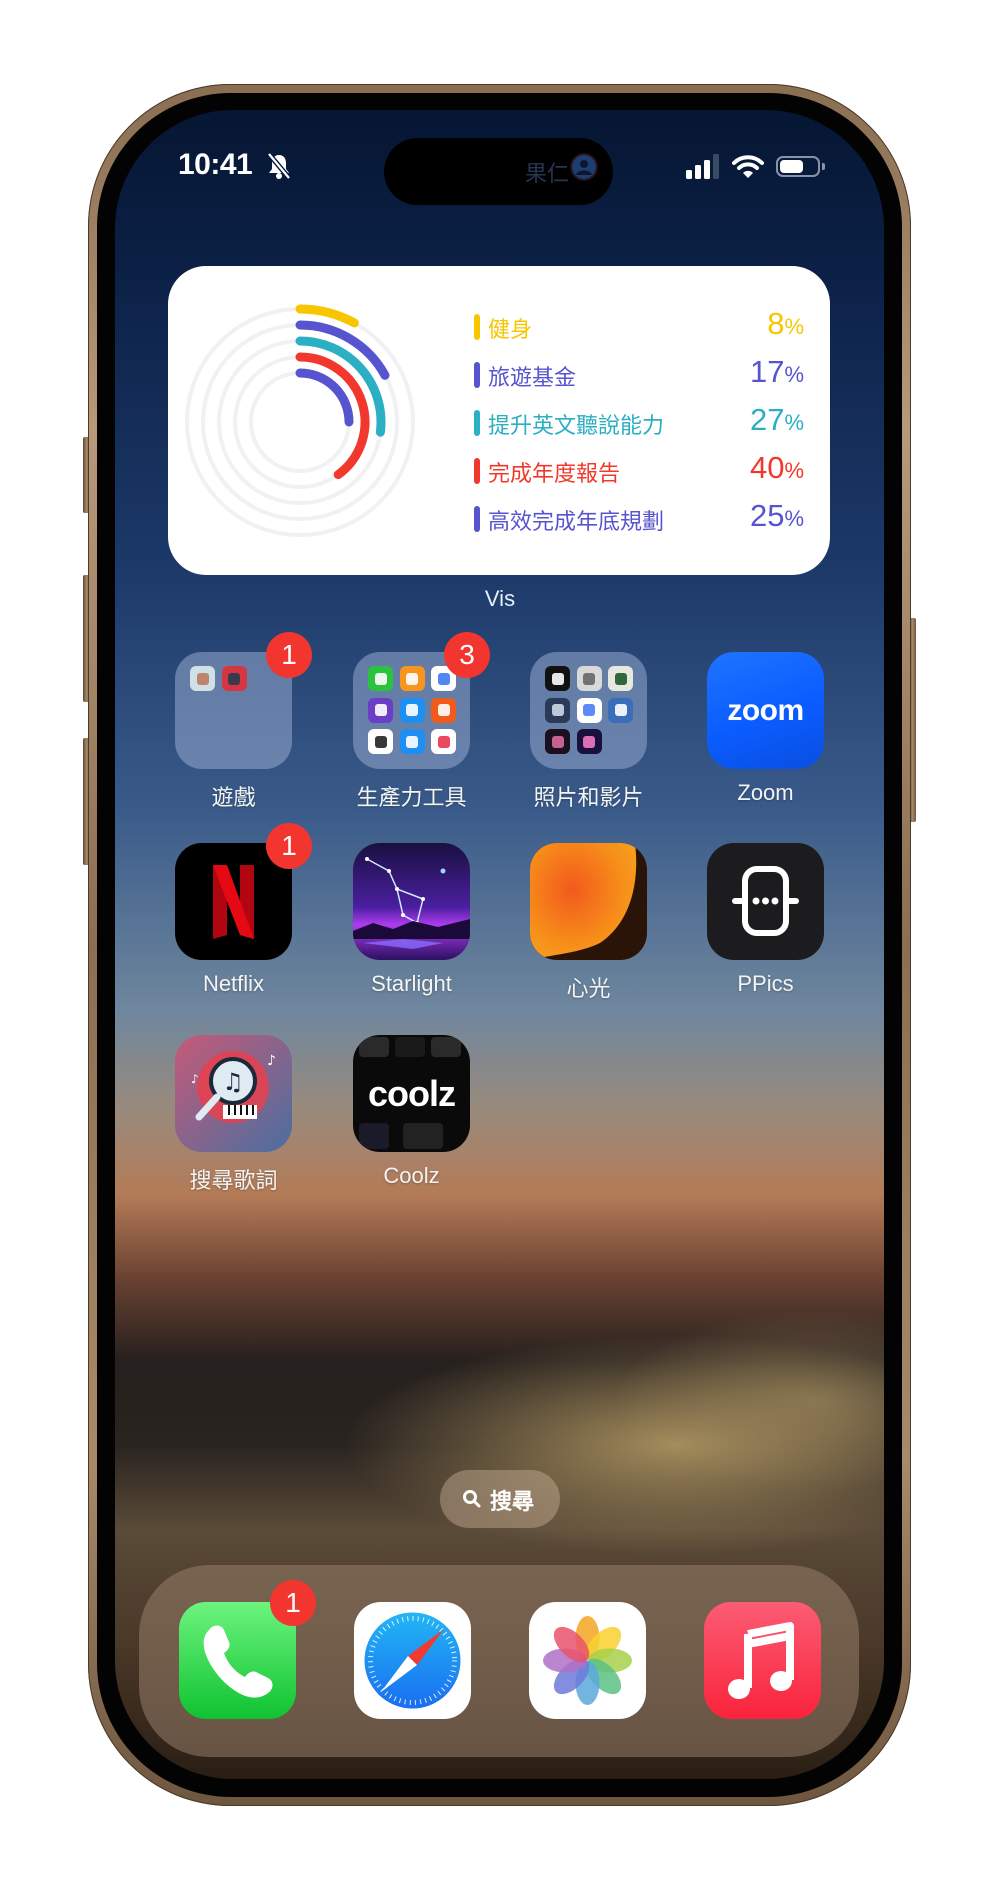 Image resolution: width=1000 pixels, height=1890 pixels. I want to click on legend-value: 8%, so click(785, 324).